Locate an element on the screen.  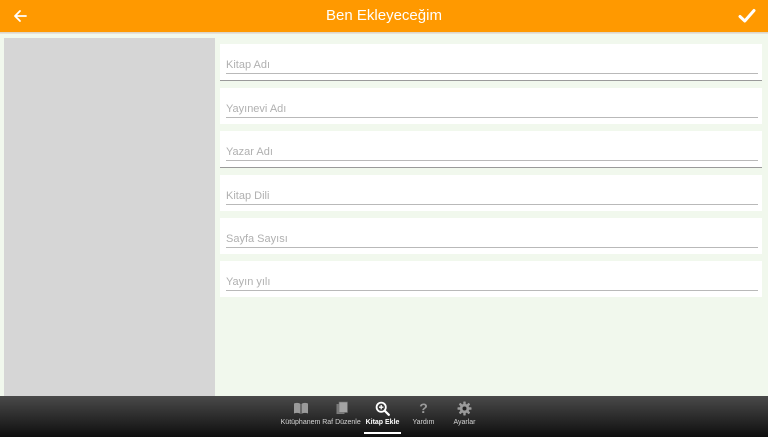
book-title-field-row is located at coordinates (491, 62).